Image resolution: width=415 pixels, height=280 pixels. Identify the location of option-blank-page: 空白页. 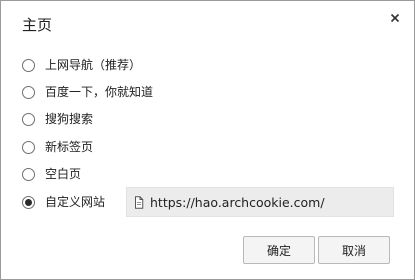
(51, 174).